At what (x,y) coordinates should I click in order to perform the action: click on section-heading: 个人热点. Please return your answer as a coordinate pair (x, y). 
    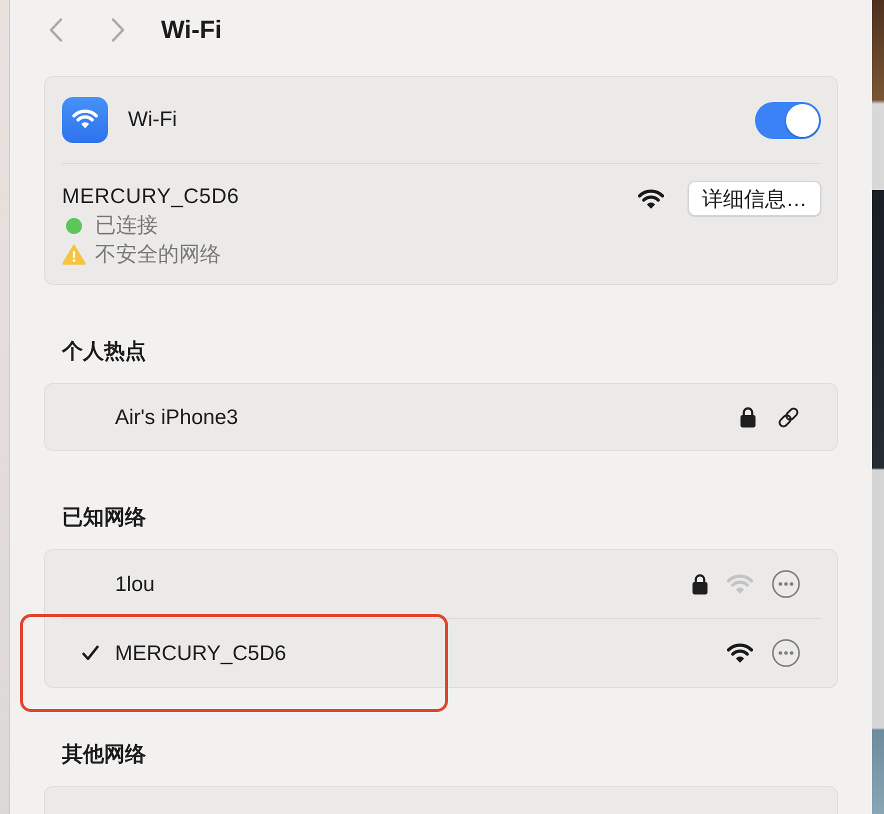
    Looking at the image, I should click on (104, 352).